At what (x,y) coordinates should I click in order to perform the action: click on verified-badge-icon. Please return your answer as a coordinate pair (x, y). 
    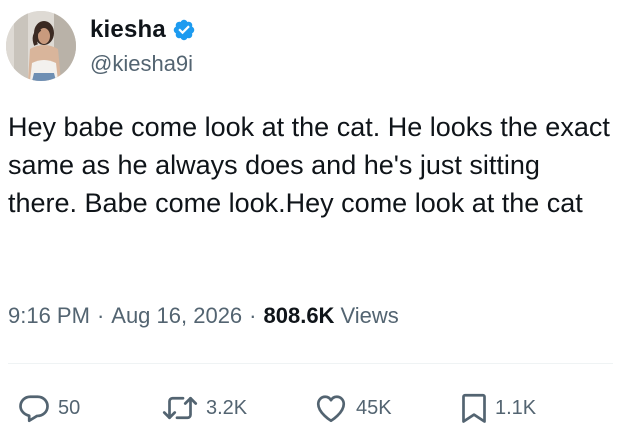
    Looking at the image, I should click on (184, 30).